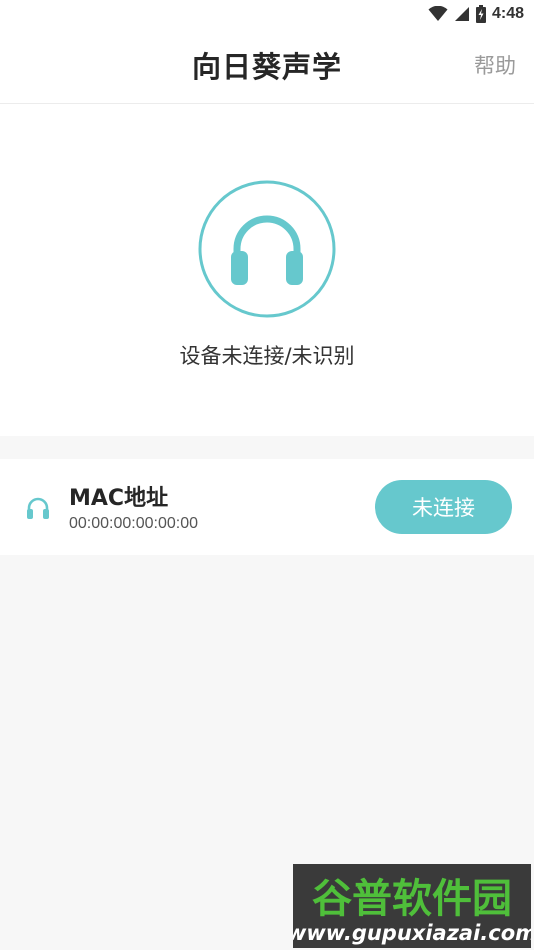 Image resolution: width=534 pixels, height=950 pixels. Describe the element at coordinates (507, 13) in the screenshot. I see `status-time: 4:48` at that location.